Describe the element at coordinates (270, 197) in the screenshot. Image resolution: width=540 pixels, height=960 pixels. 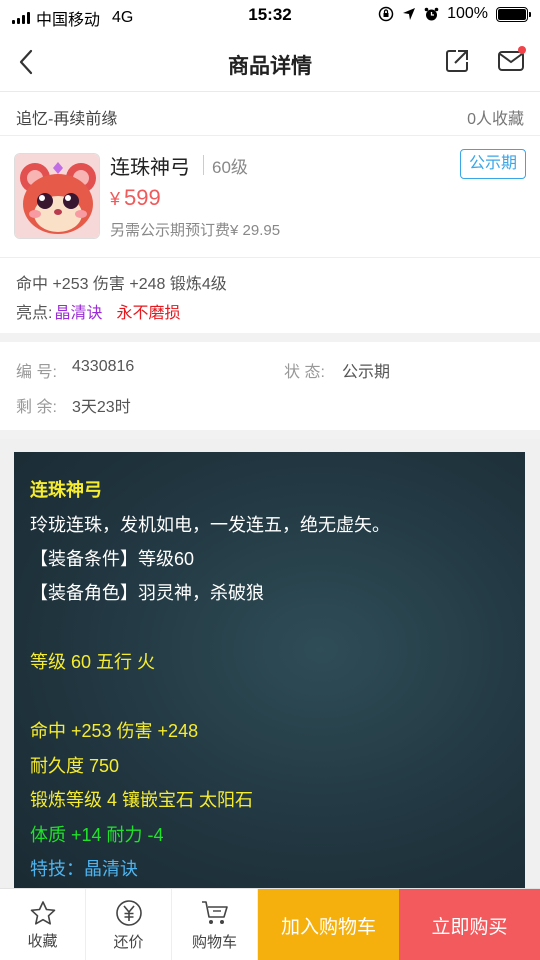
I see `item-card: 连珠神弓 60级 公示期 ¥599 另需公示期预订费¥ 29.95` at that location.